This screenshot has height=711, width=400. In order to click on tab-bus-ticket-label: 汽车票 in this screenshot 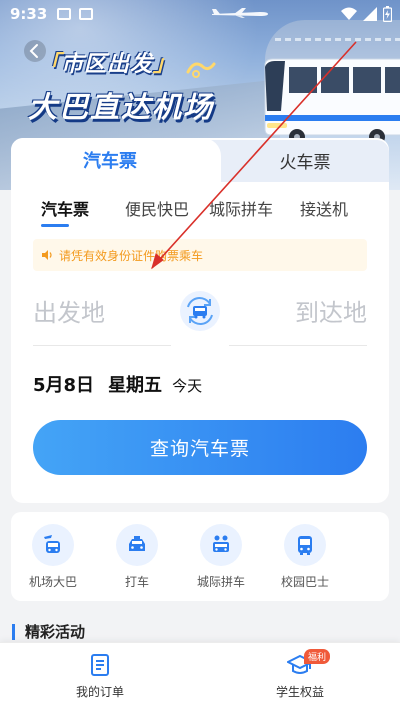, I will do `click(110, 161)`.